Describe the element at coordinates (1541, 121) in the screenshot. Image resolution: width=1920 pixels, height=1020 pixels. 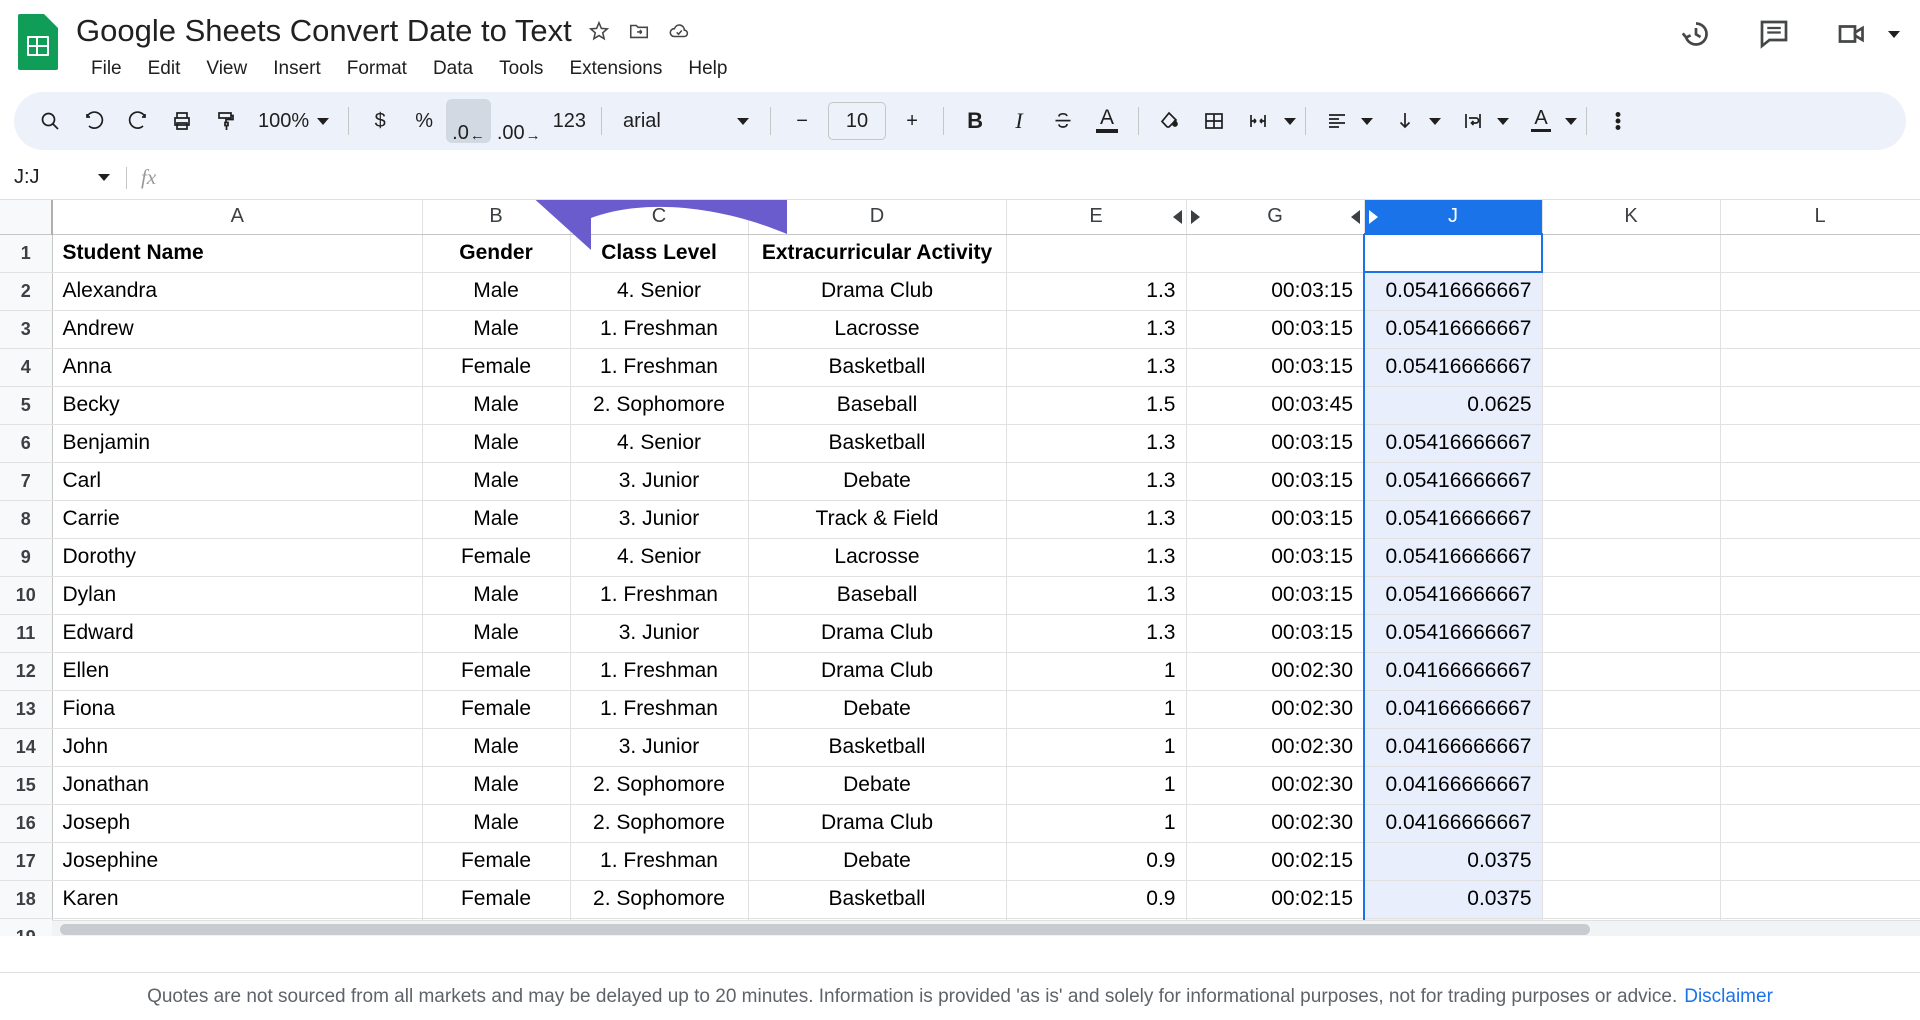
I see `text-rotation-icon: A` at that location.